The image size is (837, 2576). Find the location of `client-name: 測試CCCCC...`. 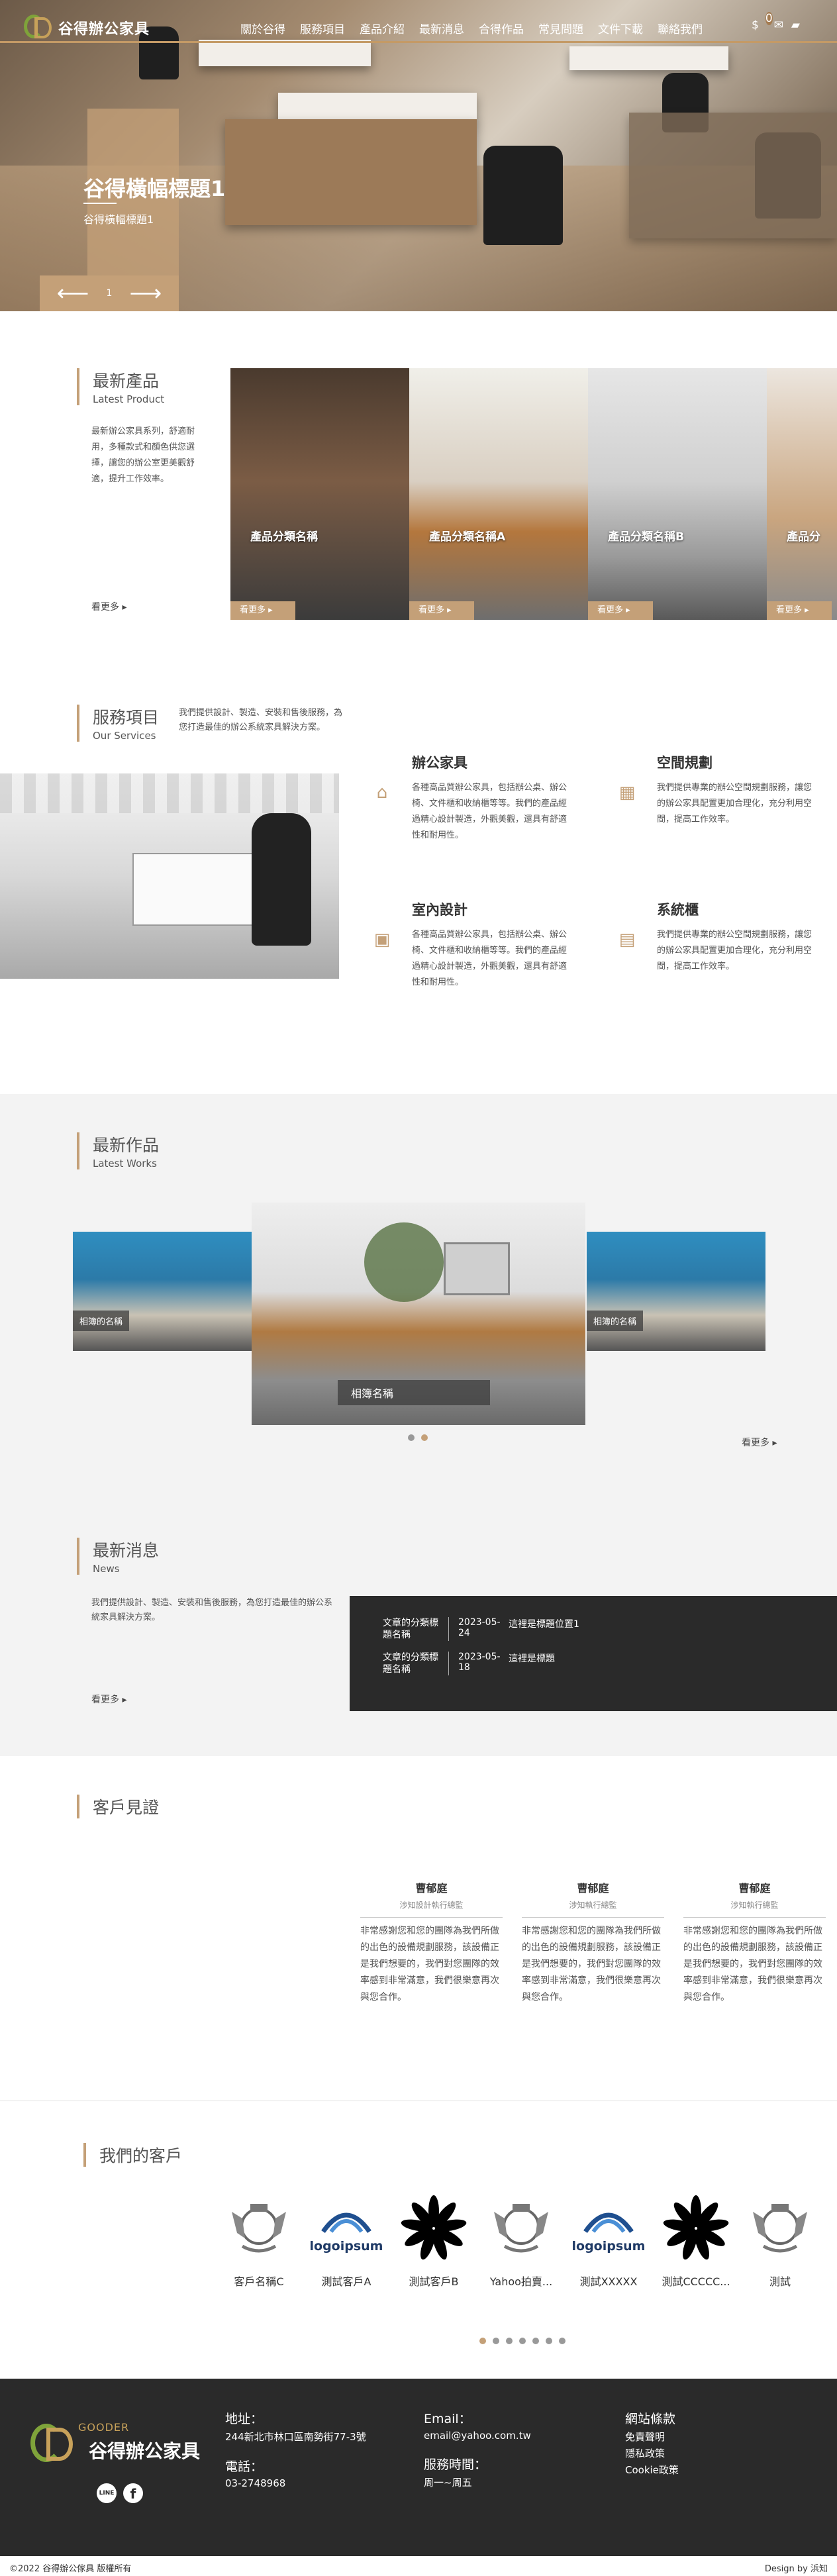

client-name: 測試CCCCC... is located at coordinates (696, 2281).